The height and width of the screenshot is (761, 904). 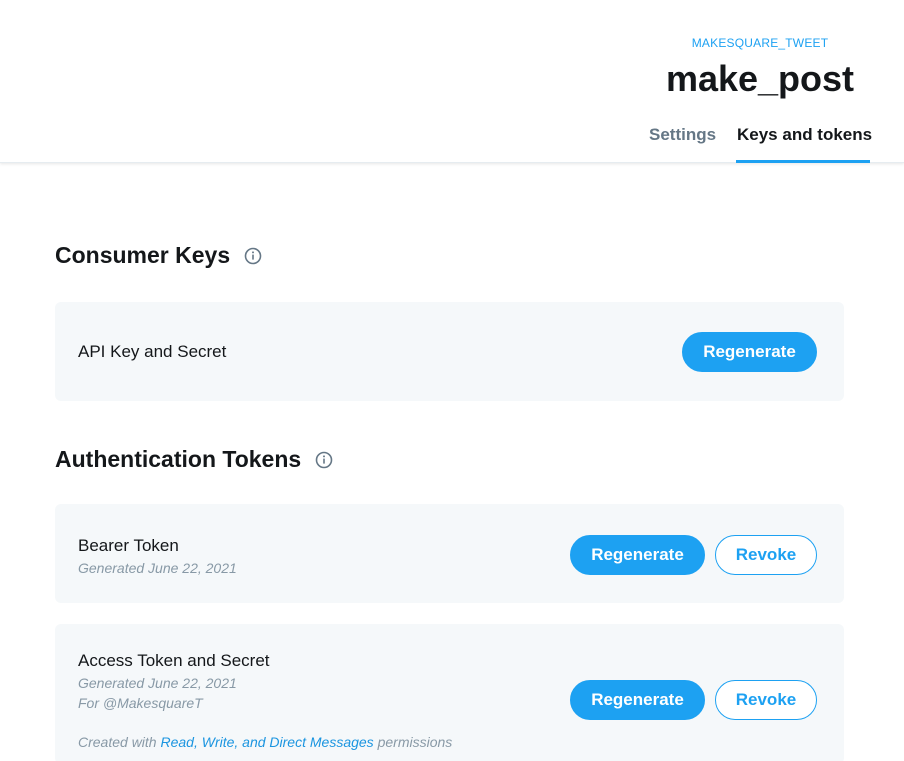 What do you see at coordinates (804, 135) in the screenshot?
I see `tab-keys-and-tokens: Keys and tokens` at bounding box center [804, 135].